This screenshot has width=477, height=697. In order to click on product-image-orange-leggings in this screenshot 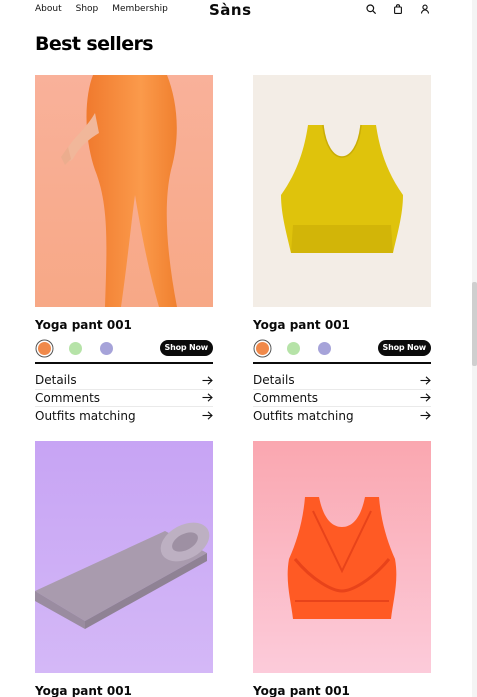, I will do `click(124, 191)`.